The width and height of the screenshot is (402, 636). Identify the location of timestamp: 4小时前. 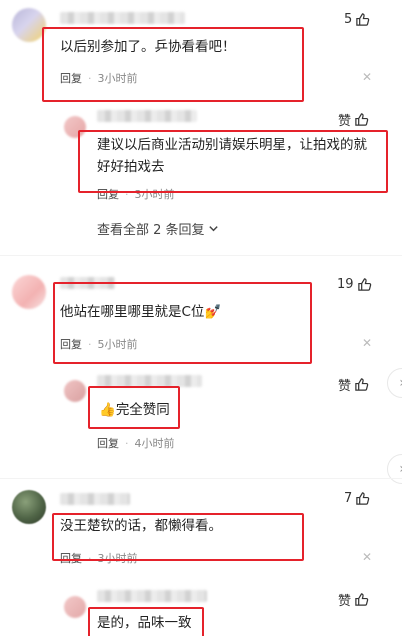
(154, 443).